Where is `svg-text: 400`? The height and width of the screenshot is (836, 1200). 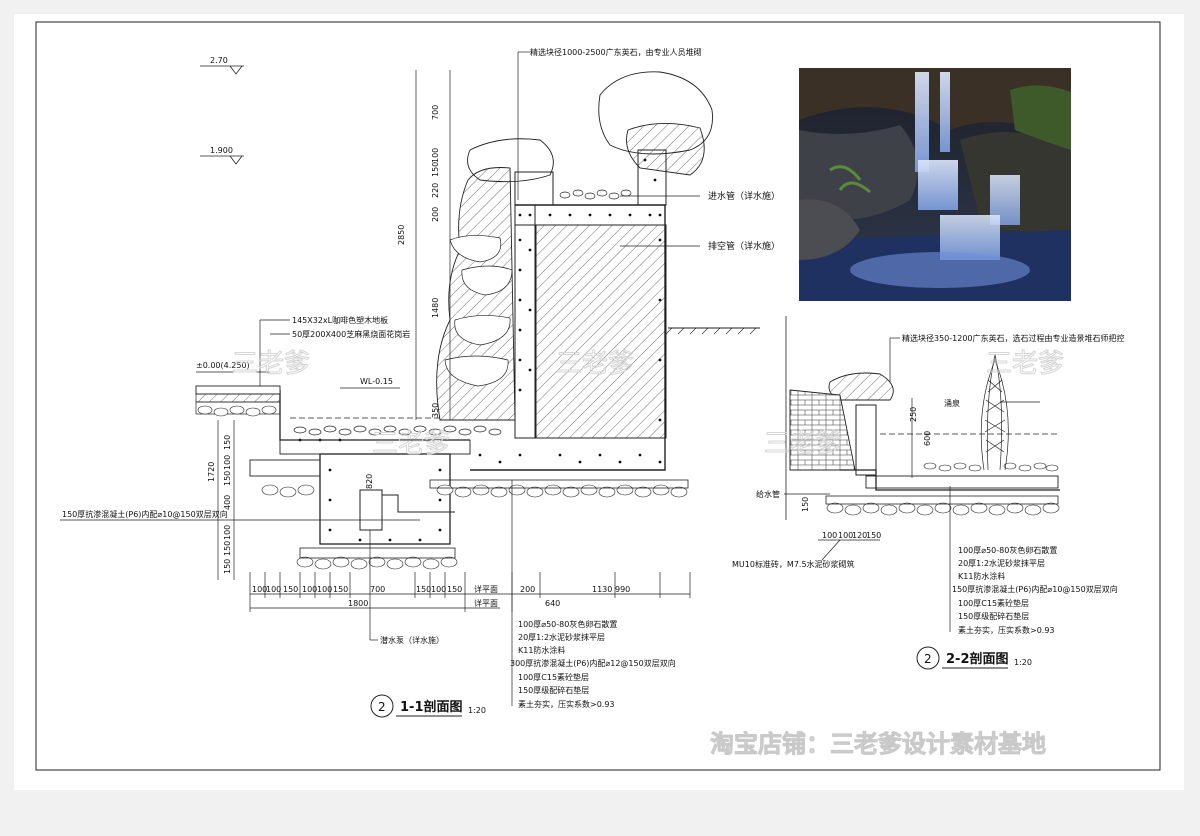
svg-text: 400 is located at coordinates (227, 502).